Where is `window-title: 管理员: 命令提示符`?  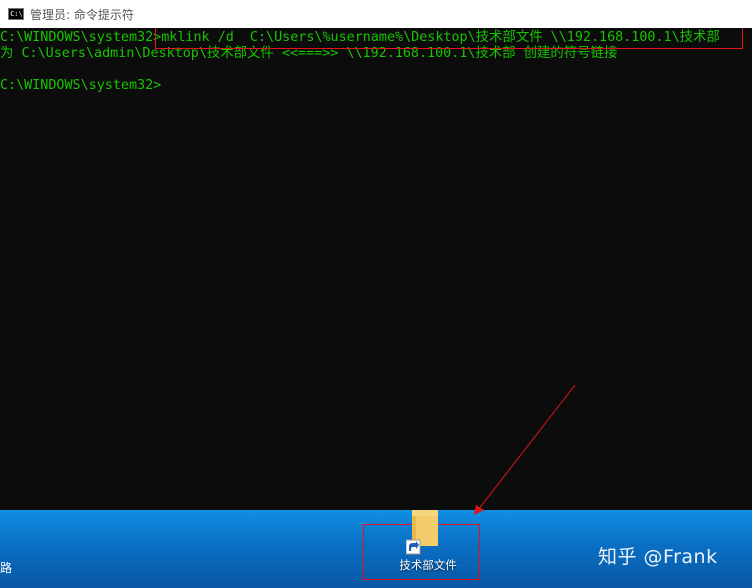
window-title: 管理员: 命令提示符 is located at coordinates (82, 14).